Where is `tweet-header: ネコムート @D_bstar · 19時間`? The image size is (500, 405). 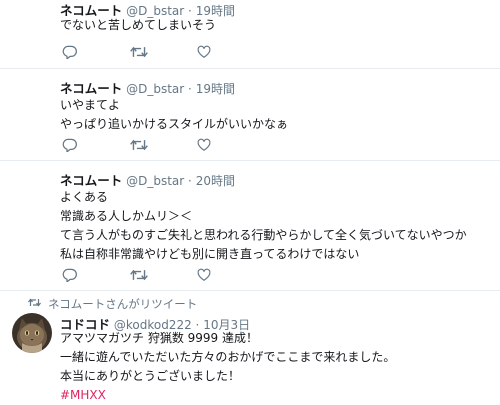 tweet-header: ネコムート @D_bstar · 19時間 is located at coordinates (147, 87).